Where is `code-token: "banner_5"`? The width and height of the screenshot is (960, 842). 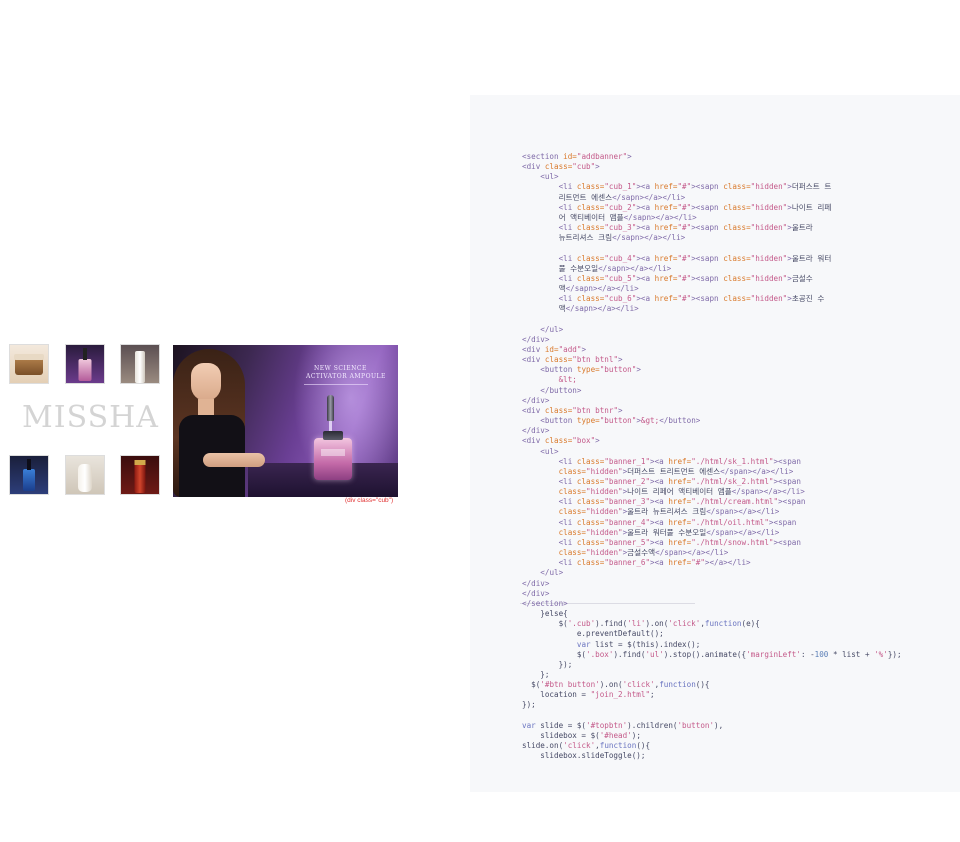
code-token: "banner_5" is located at coordinates (627, 542).